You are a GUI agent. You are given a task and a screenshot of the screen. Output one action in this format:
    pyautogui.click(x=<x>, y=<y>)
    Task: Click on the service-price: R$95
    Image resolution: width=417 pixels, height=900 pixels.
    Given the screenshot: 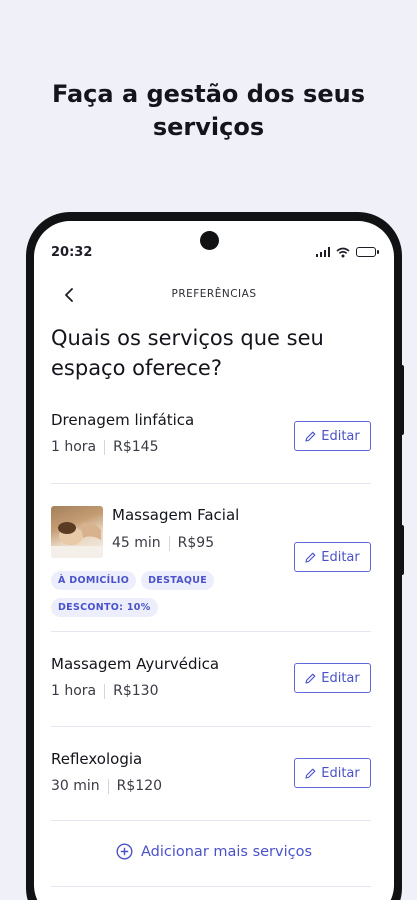 What is the action you would take?
    pyautogui.click(x=196, y=543)
    